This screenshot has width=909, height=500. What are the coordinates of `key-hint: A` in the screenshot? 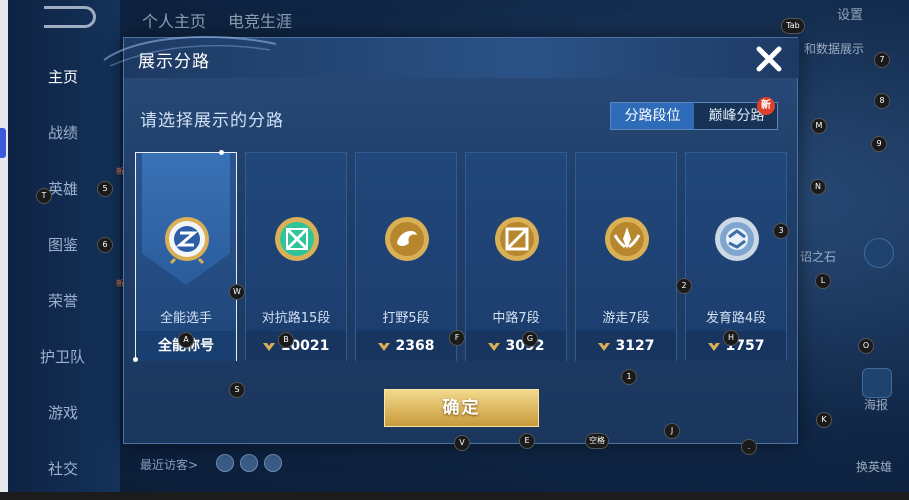 It's located at (186, 340).